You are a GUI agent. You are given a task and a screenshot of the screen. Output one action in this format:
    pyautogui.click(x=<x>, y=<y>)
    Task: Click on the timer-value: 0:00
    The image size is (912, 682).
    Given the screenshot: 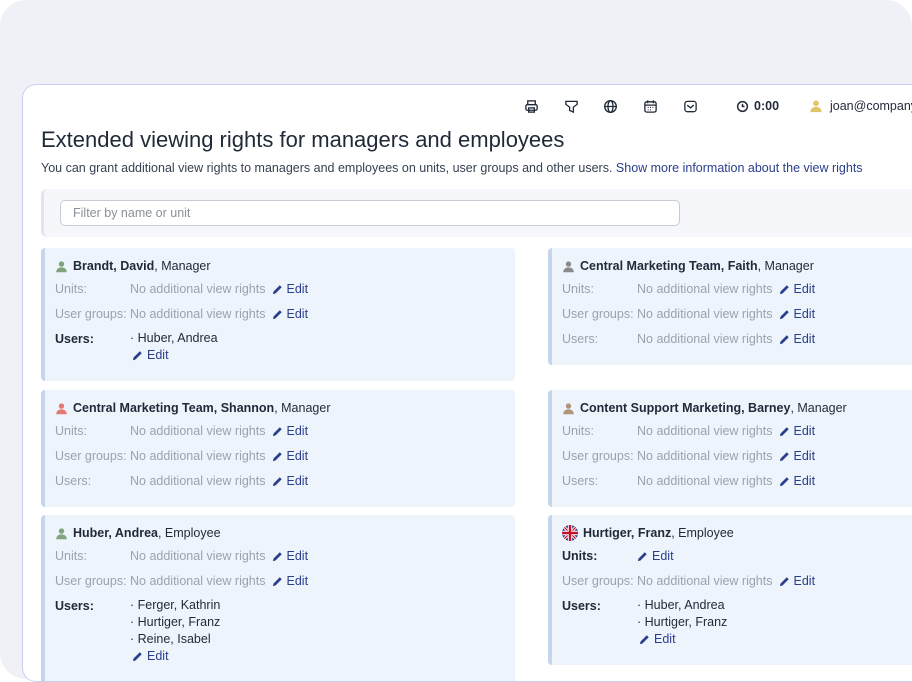 What is the action you would take?
    pyautogui.click(x=767, y=106)
    